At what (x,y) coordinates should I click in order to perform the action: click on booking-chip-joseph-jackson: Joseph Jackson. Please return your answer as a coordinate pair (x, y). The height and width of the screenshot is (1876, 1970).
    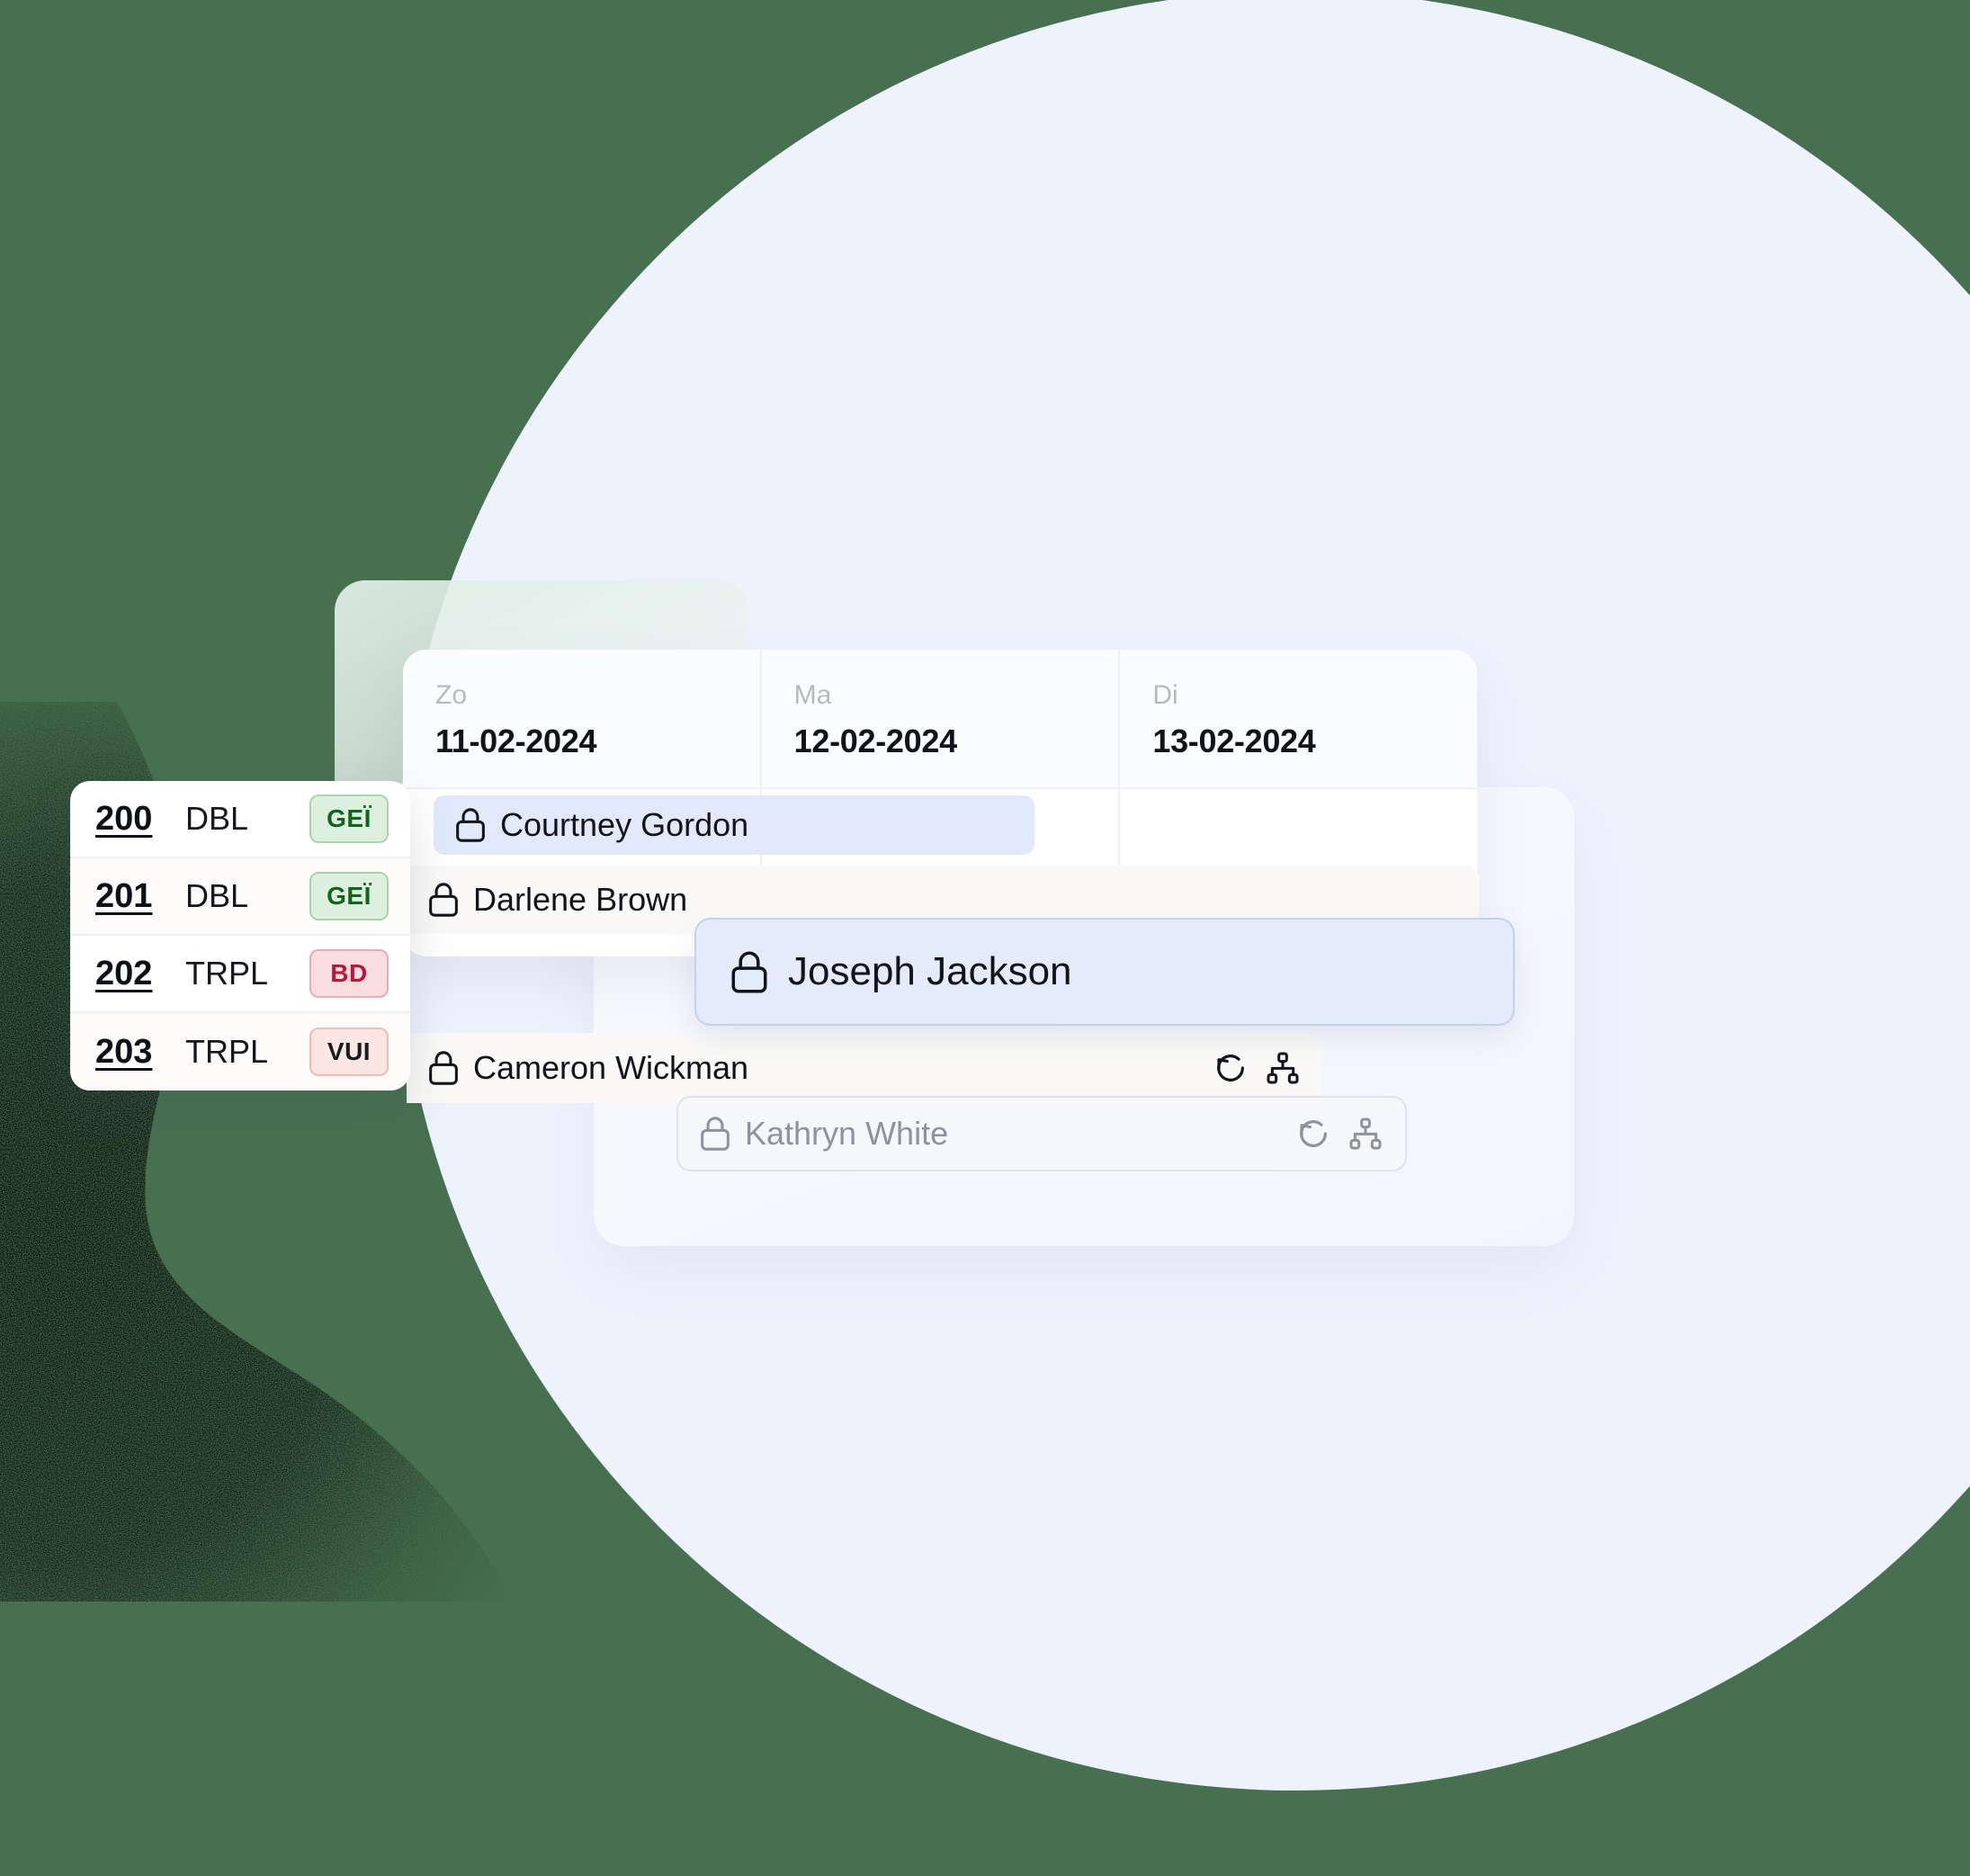
    Looking at the image, I should click on (1104, 972).